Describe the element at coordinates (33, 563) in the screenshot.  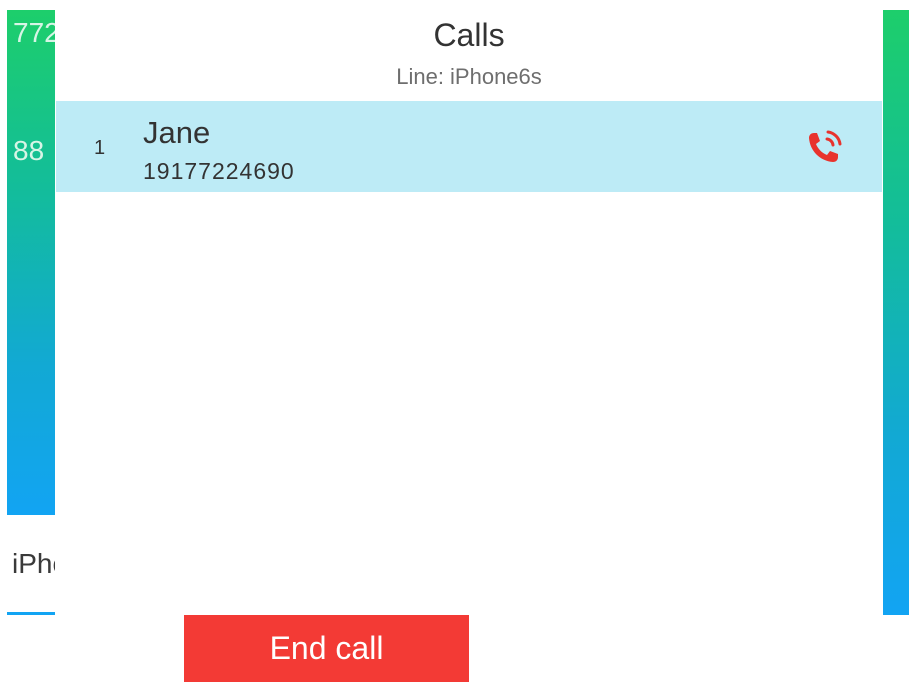
I see `background-line-label: iPhone6s` at that location.